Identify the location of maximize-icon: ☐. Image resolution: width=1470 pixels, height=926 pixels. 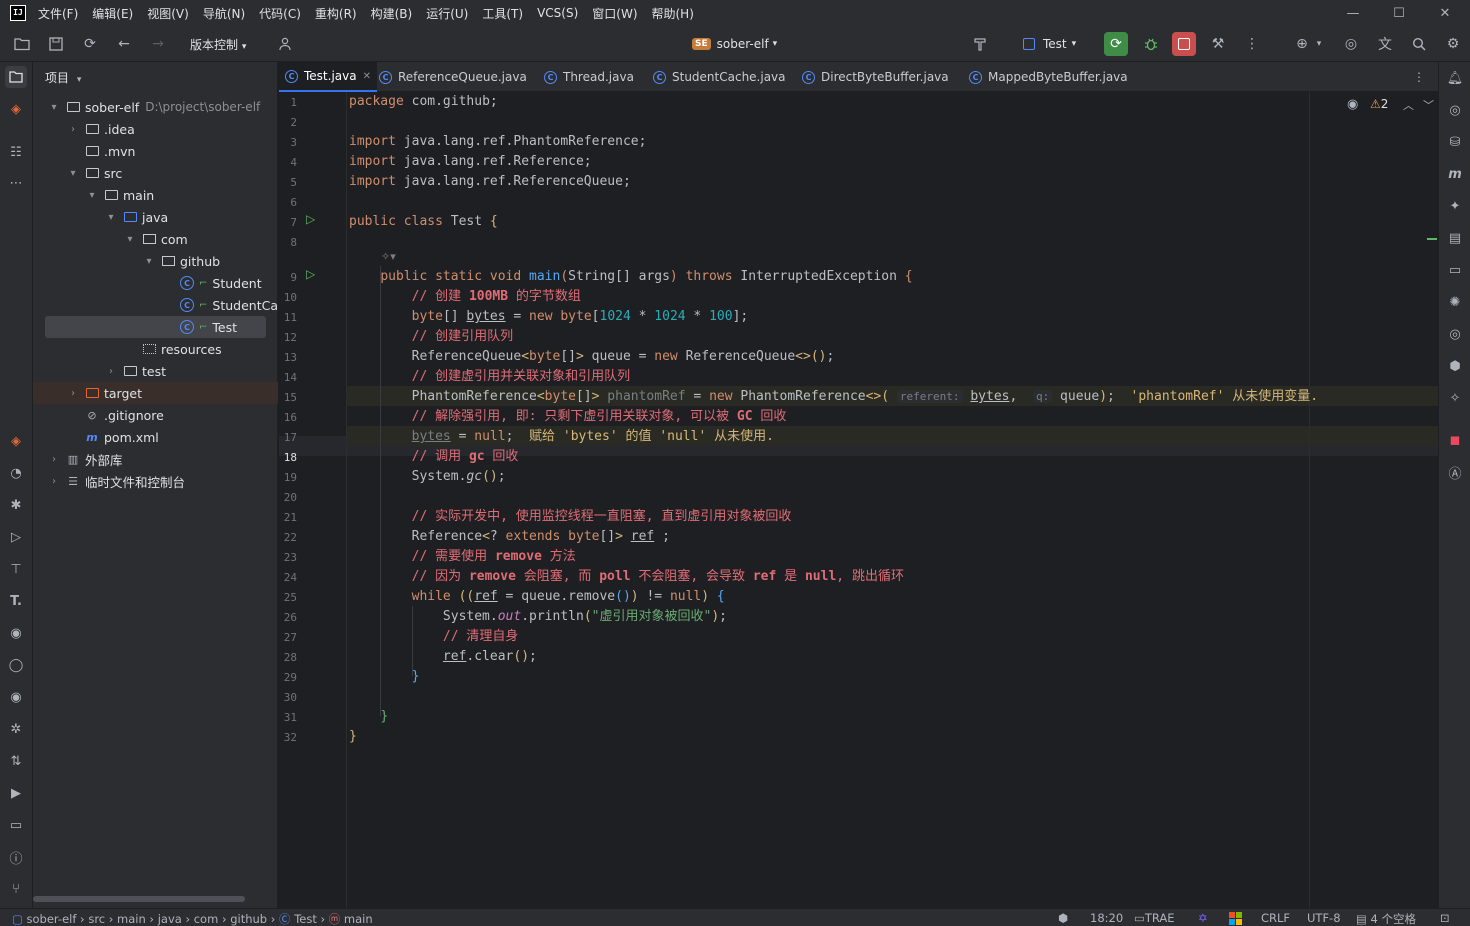
(1399, 13).